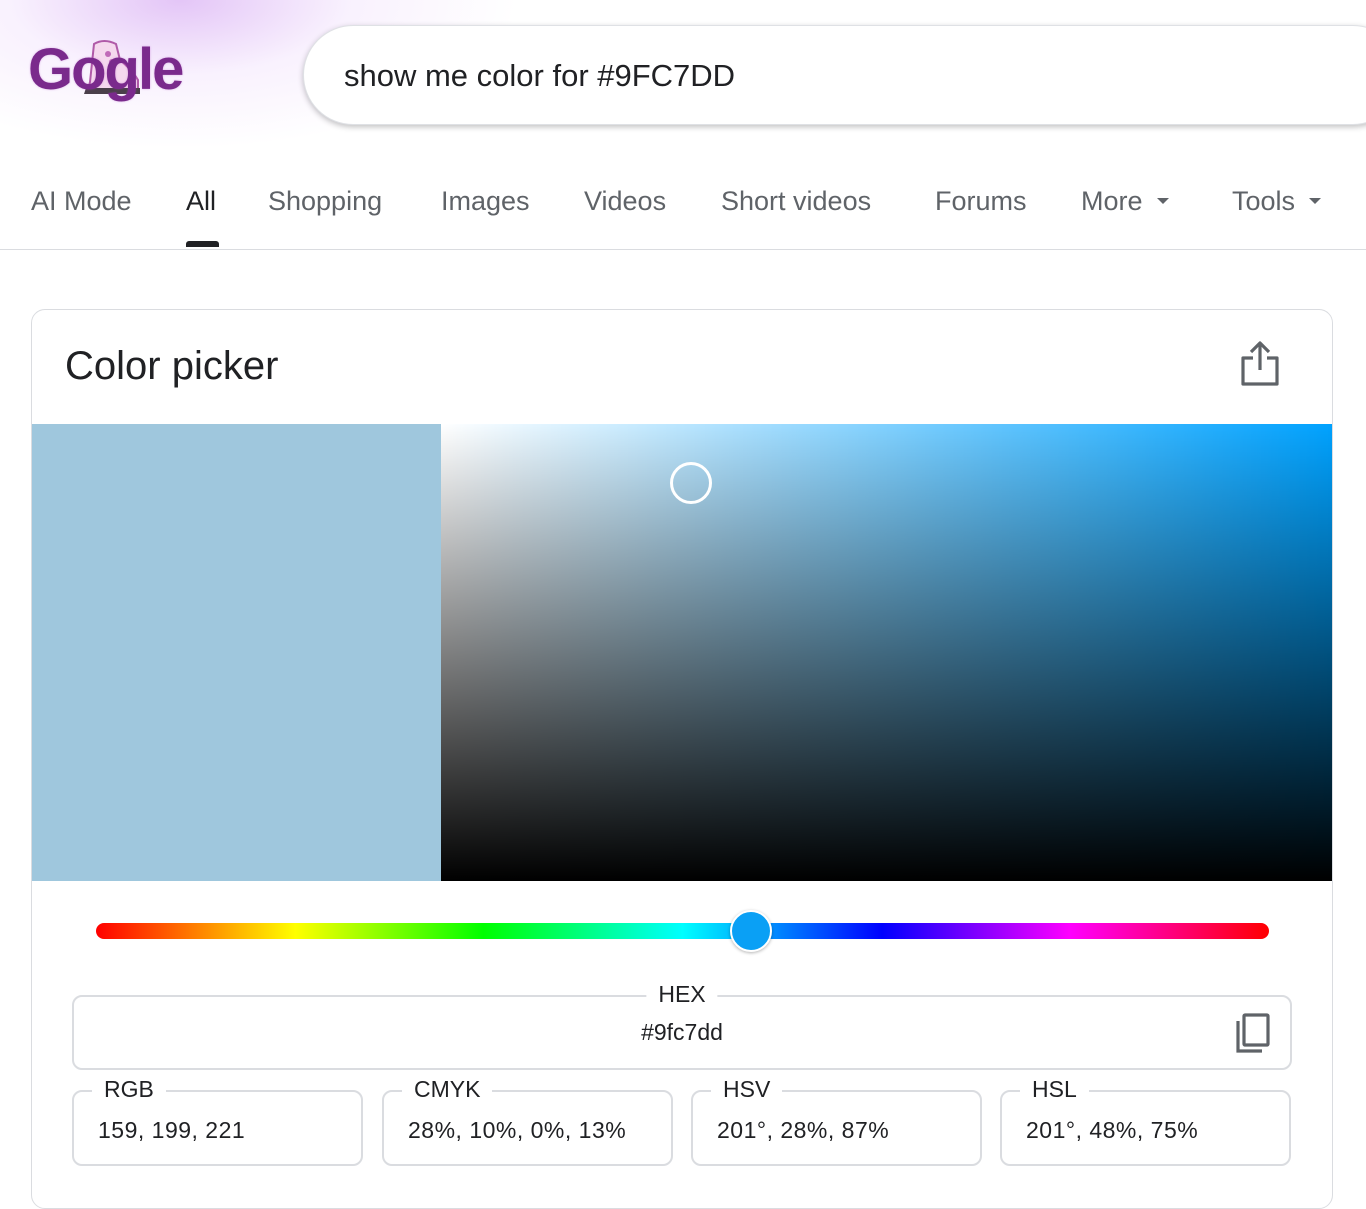 The image size is (1366, 1209). I want to click on hsl-field: HSL 201°, 48%, 75%, so click(1145, 1121).